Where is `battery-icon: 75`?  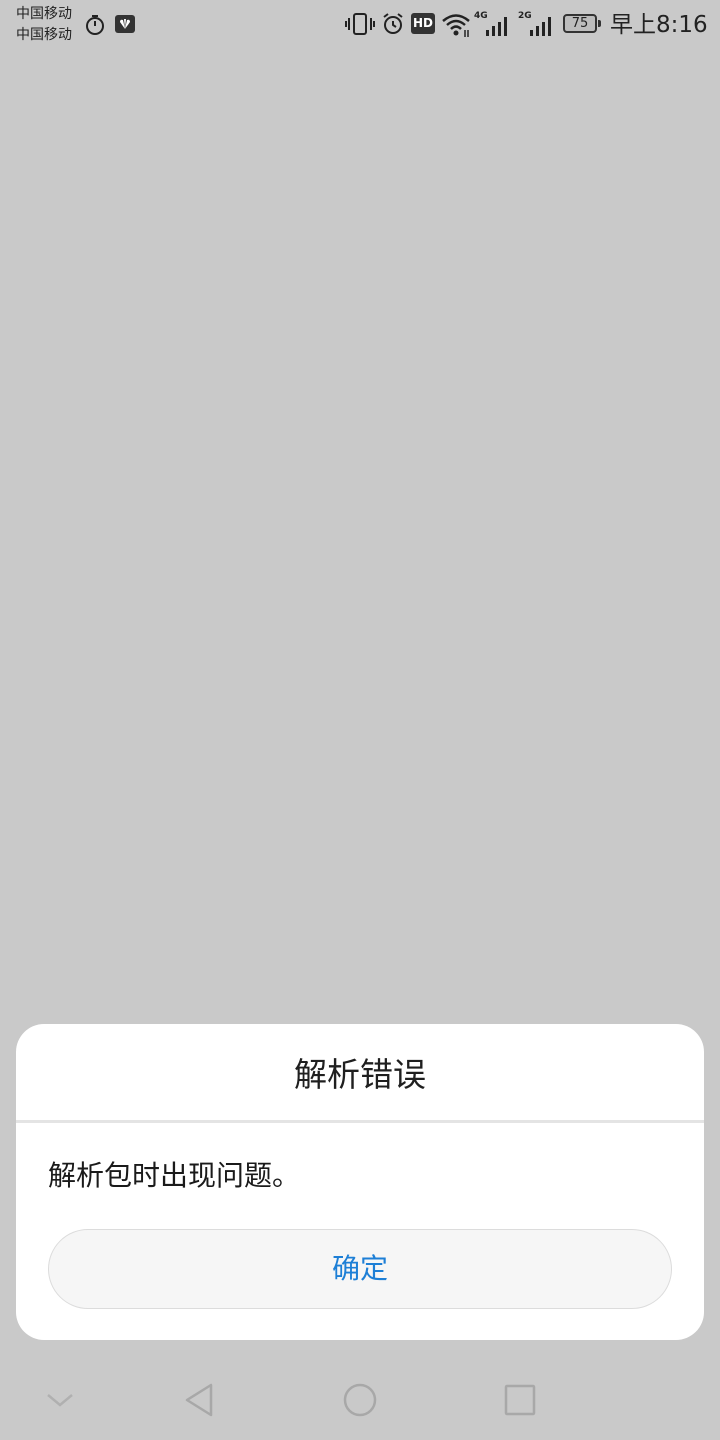
battery-icon: 75 is located at coordinates (582, 23).